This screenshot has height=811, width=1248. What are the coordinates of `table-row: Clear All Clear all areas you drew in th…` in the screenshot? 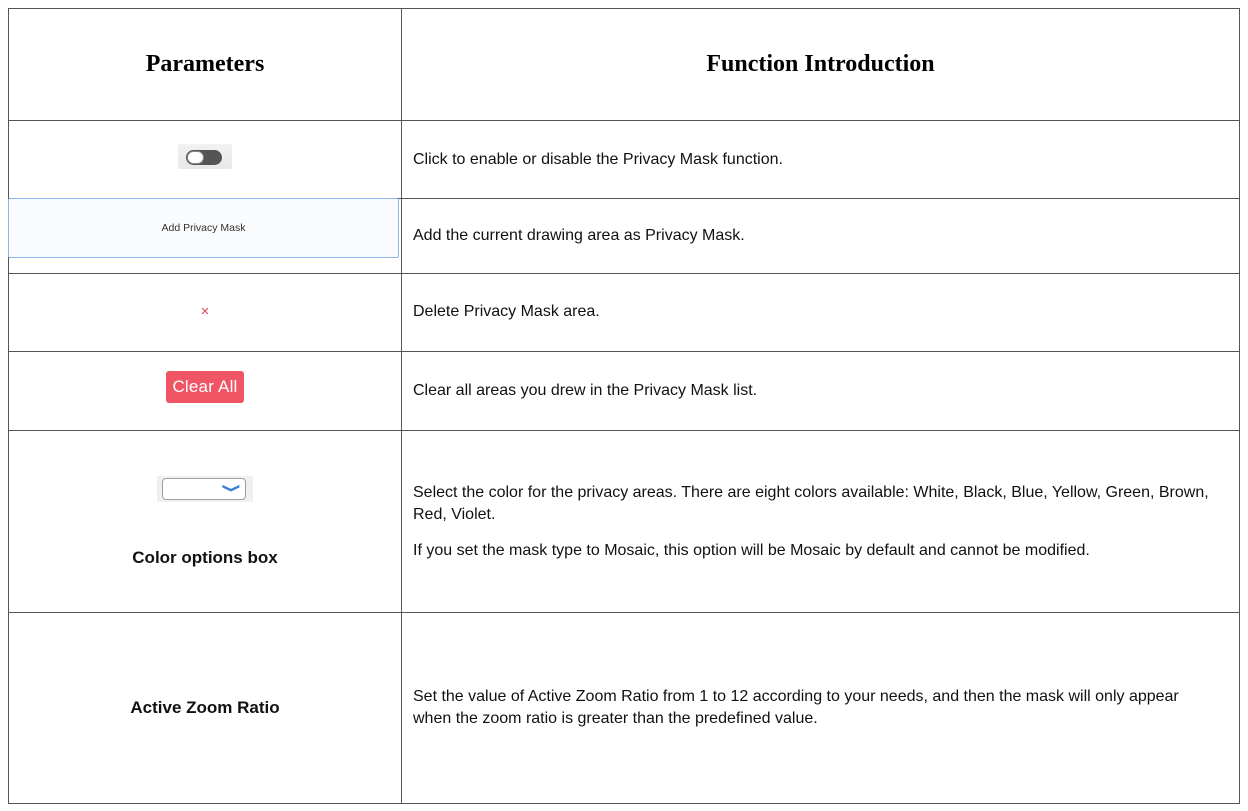 It's located at (624, 391).